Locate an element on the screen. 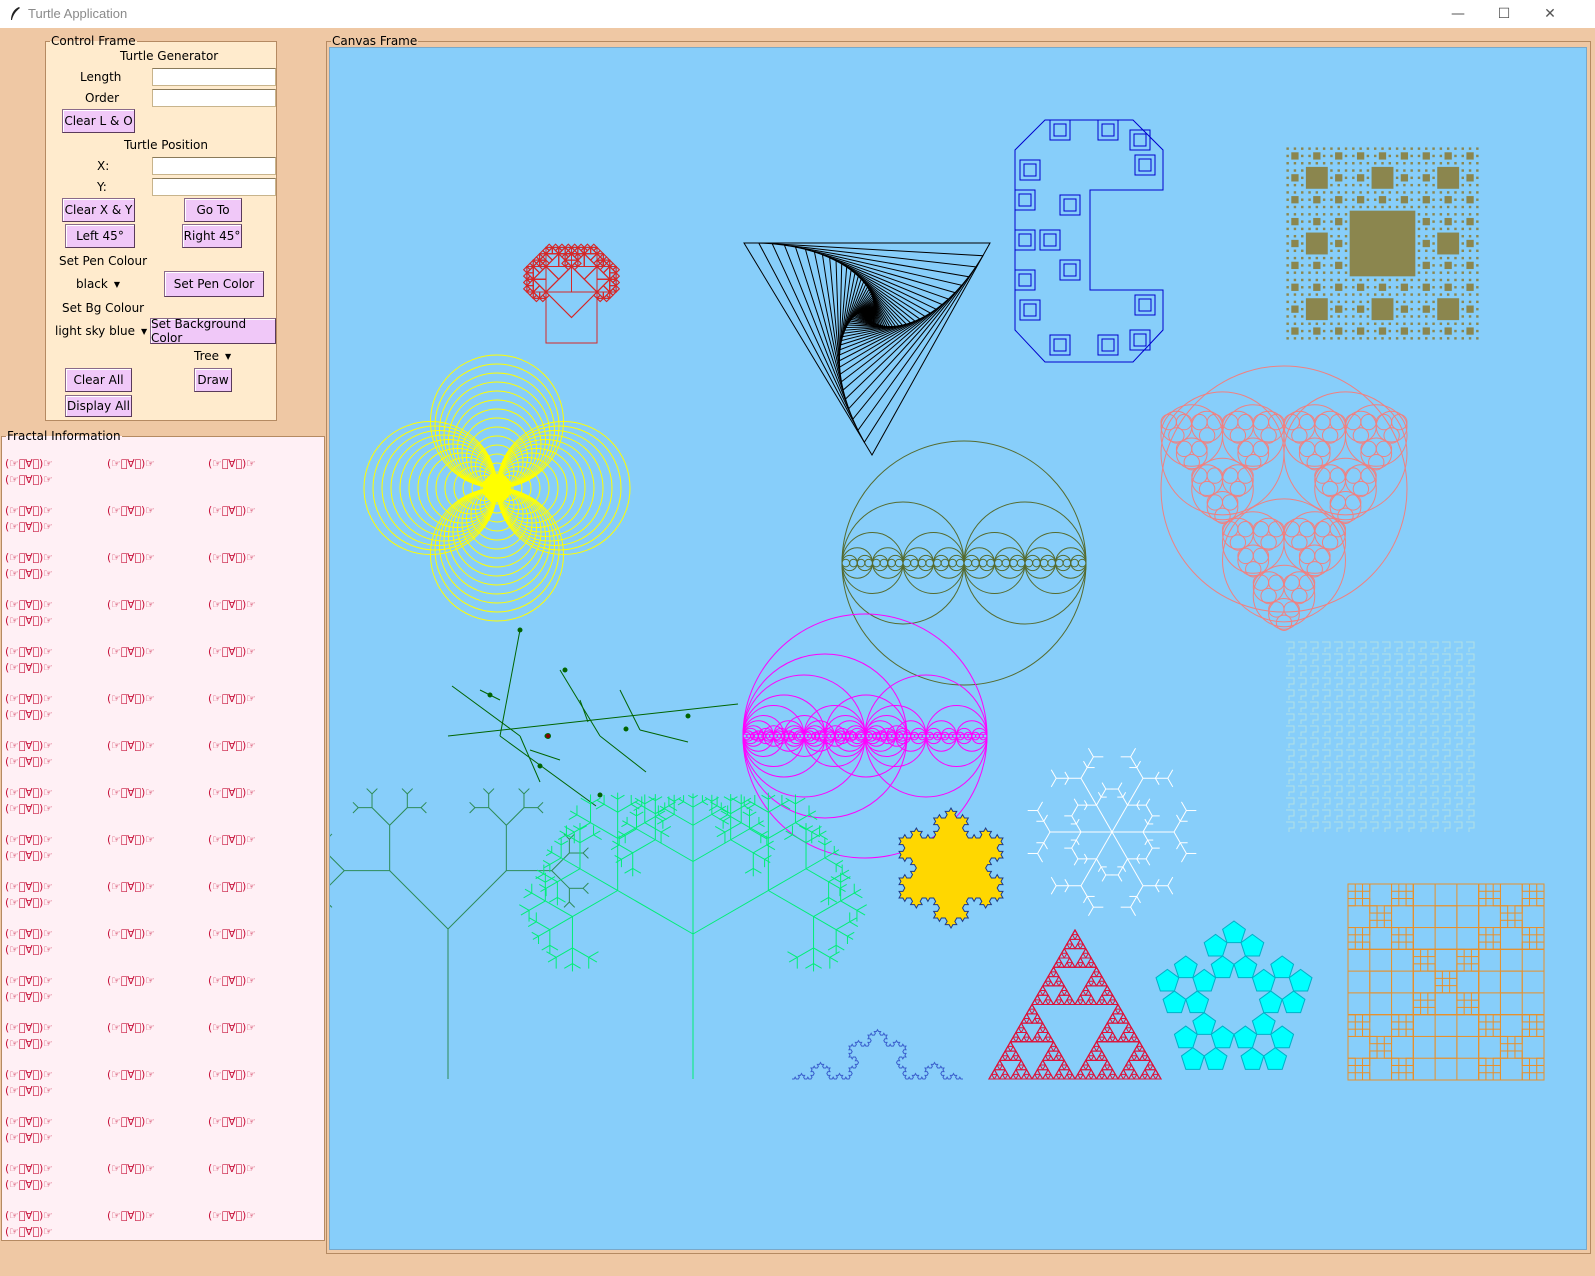  koch-snowflake-filled is located at coordinates (951, 868).